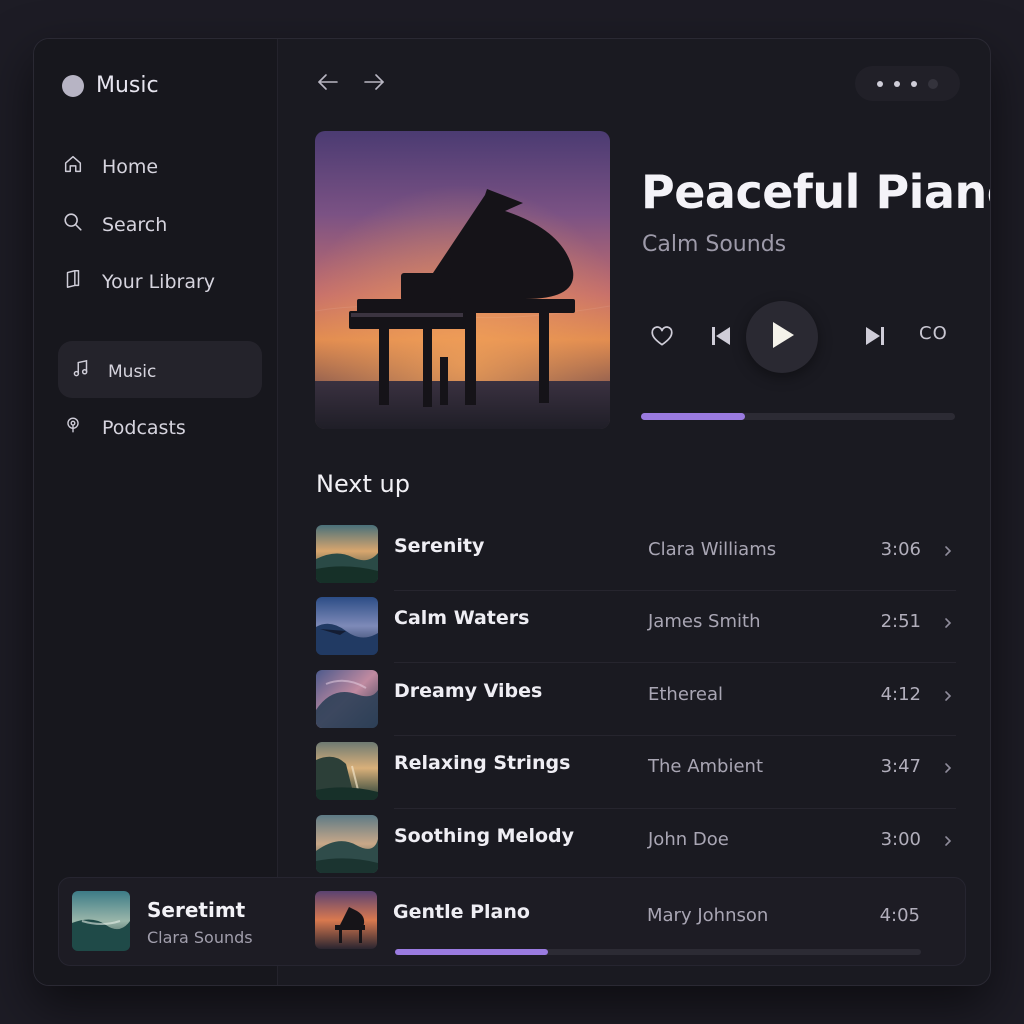 The height and width of the screenshot is (1024, 1024). I want to click on skip-next-icon, so click(875, 338).